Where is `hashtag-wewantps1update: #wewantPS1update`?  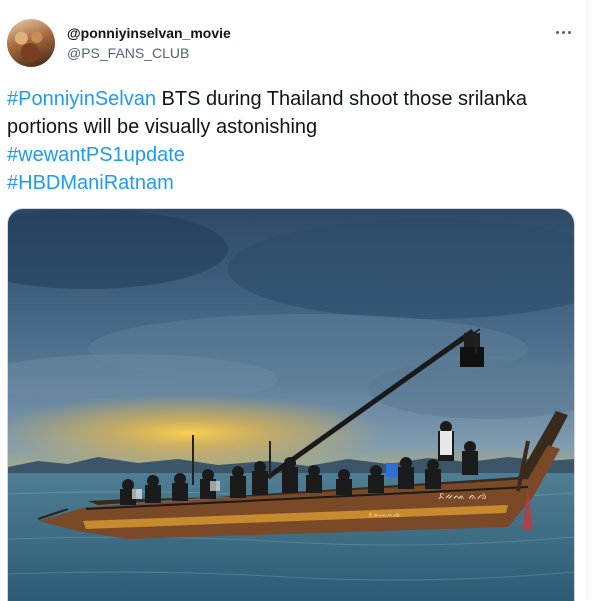
hashtag-wewantps1update: #wewantPS1update is located at coordinates (96, 155).